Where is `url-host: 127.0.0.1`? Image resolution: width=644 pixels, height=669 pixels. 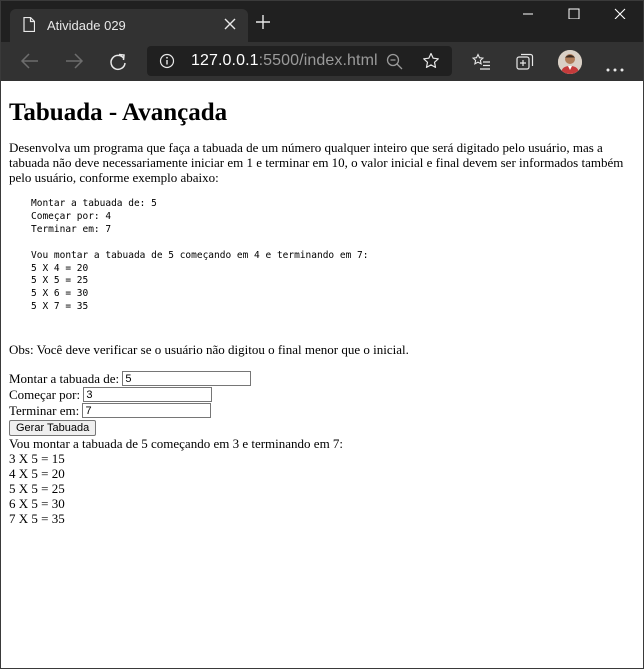
url-host: 127.0.0.1 is located at coordinates (225, 60).